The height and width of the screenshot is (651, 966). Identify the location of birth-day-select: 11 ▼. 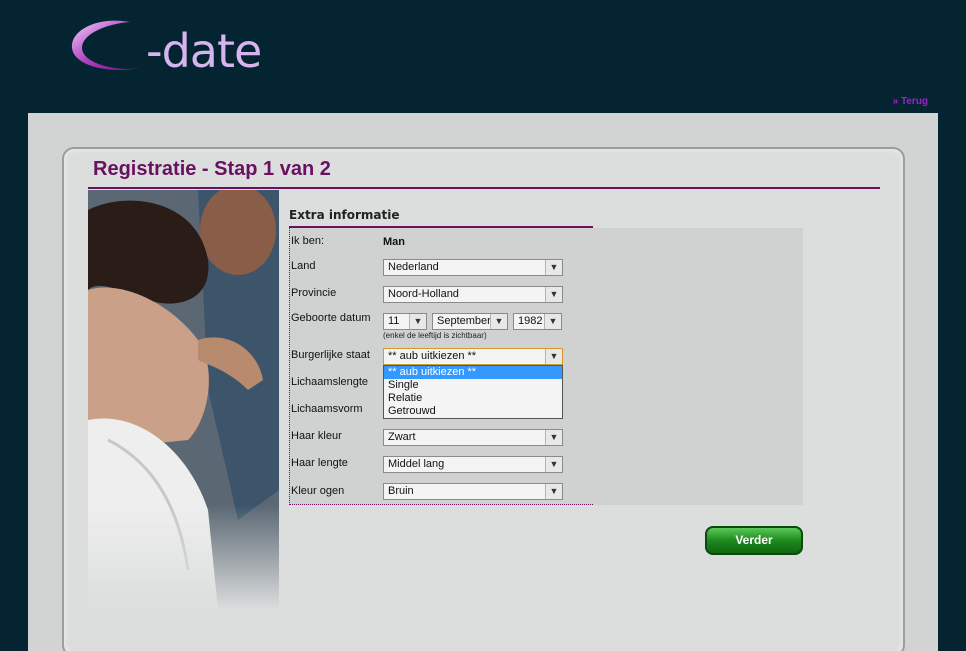
(405, 321).